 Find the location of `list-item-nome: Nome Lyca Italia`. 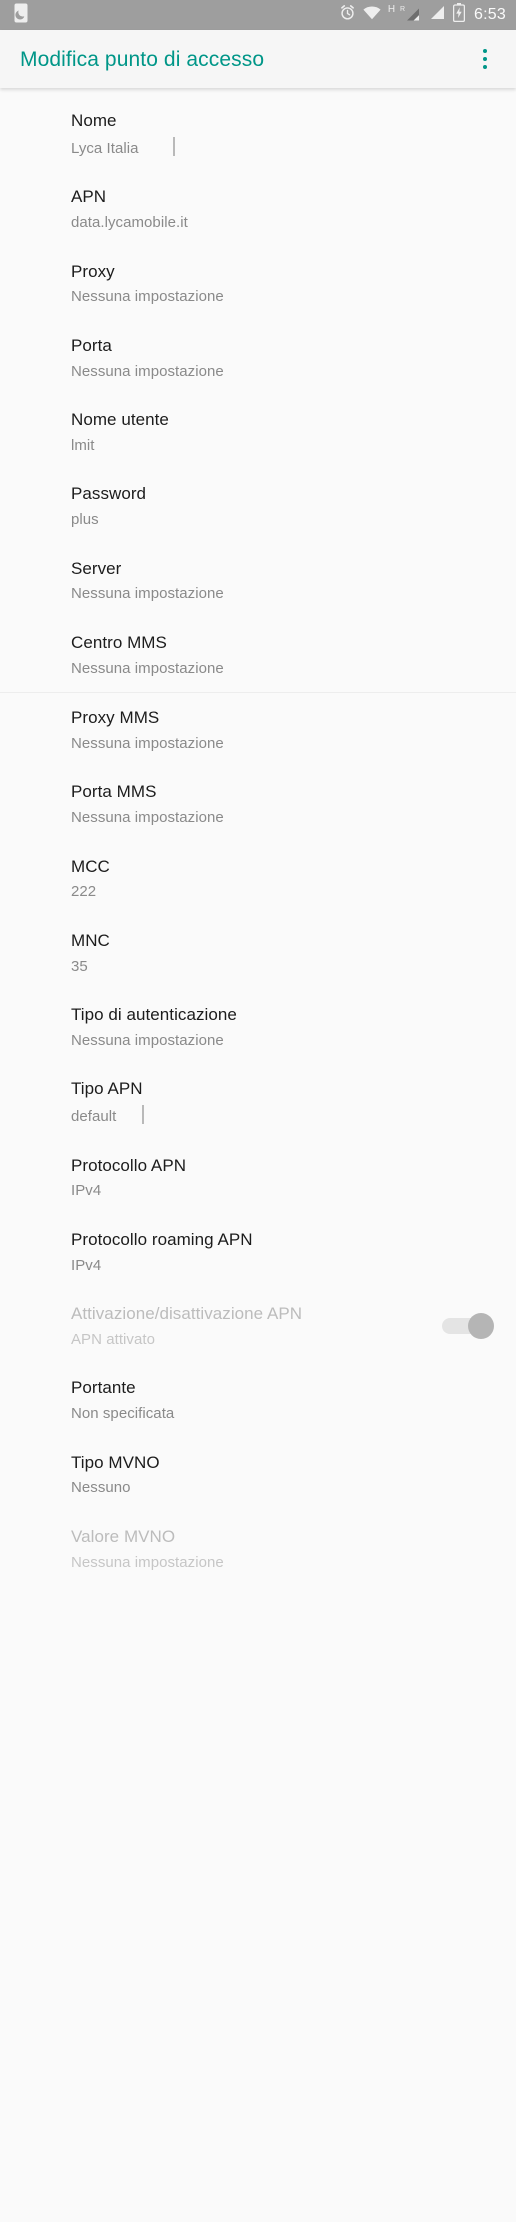

list-item-nome: Nome Lyca Italia is located at coordinates (258, 134).